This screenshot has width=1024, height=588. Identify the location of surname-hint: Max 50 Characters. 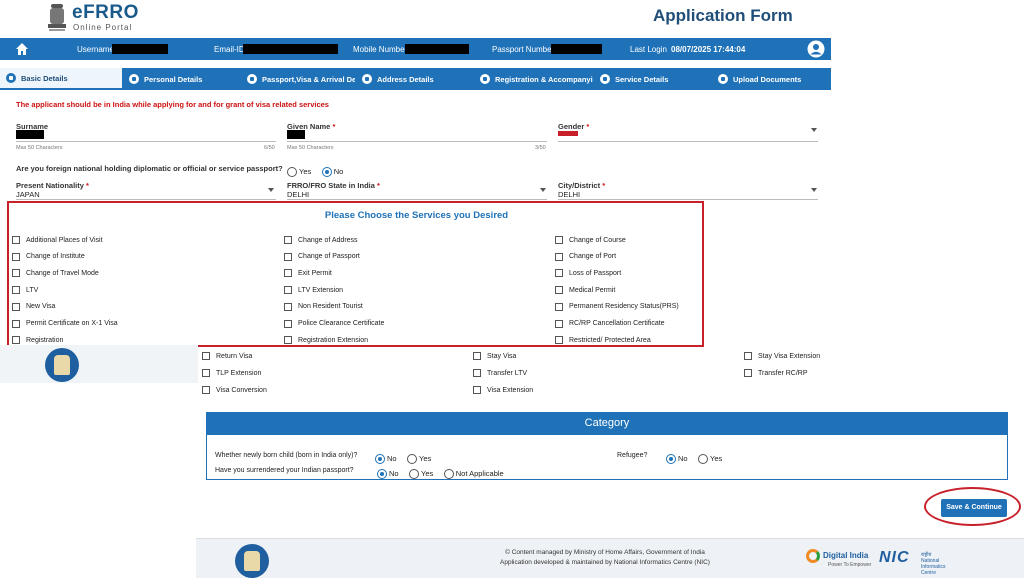
(39, 148).